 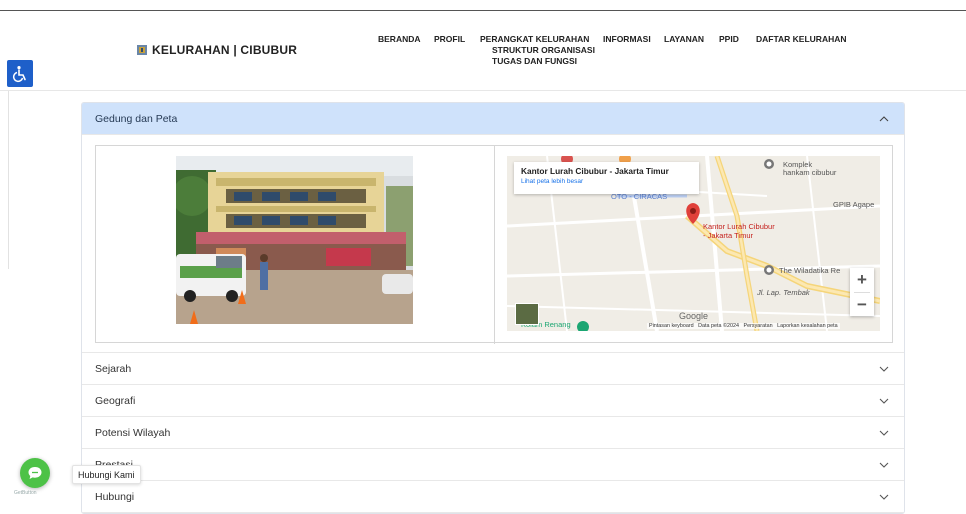 What do you see at coordinates (483, 90) in the screenshot?
I see `header-divider` at bounding box center [483, 90].